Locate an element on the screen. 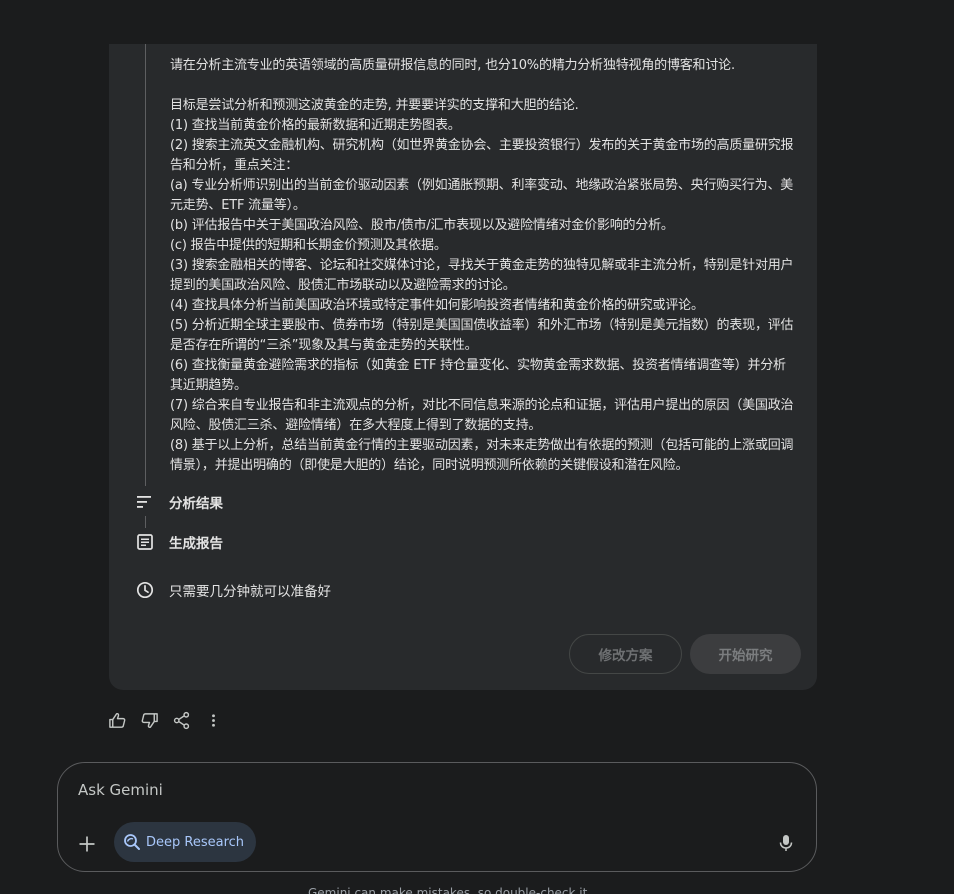 The width and height of the screenshot is (954, 894). sort-lines-icon is located at coordinates (145, 502).